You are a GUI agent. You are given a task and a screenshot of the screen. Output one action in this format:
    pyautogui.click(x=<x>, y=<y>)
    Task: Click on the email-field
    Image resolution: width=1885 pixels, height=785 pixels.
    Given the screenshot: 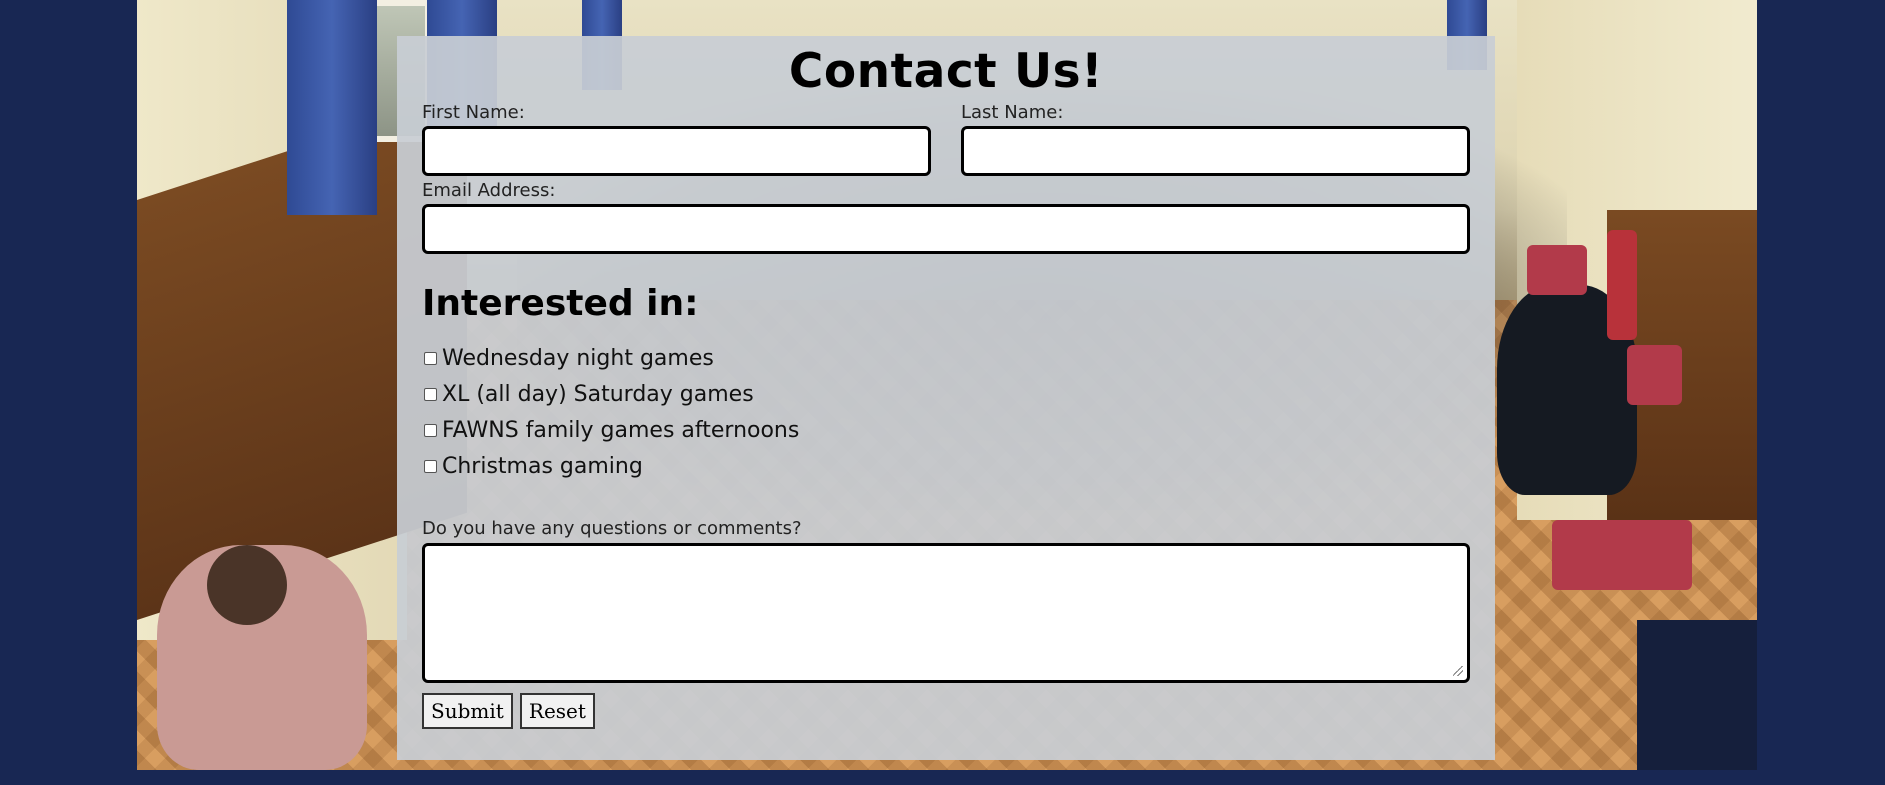 What is the action you would take?
    pyautogui.click(x=946, y=229)
    